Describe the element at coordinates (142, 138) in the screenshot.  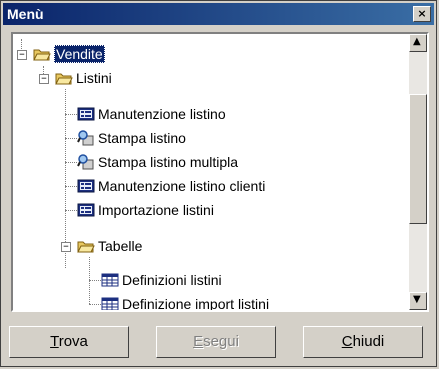
I see `tree-node-label: Stampa listino` at that location.